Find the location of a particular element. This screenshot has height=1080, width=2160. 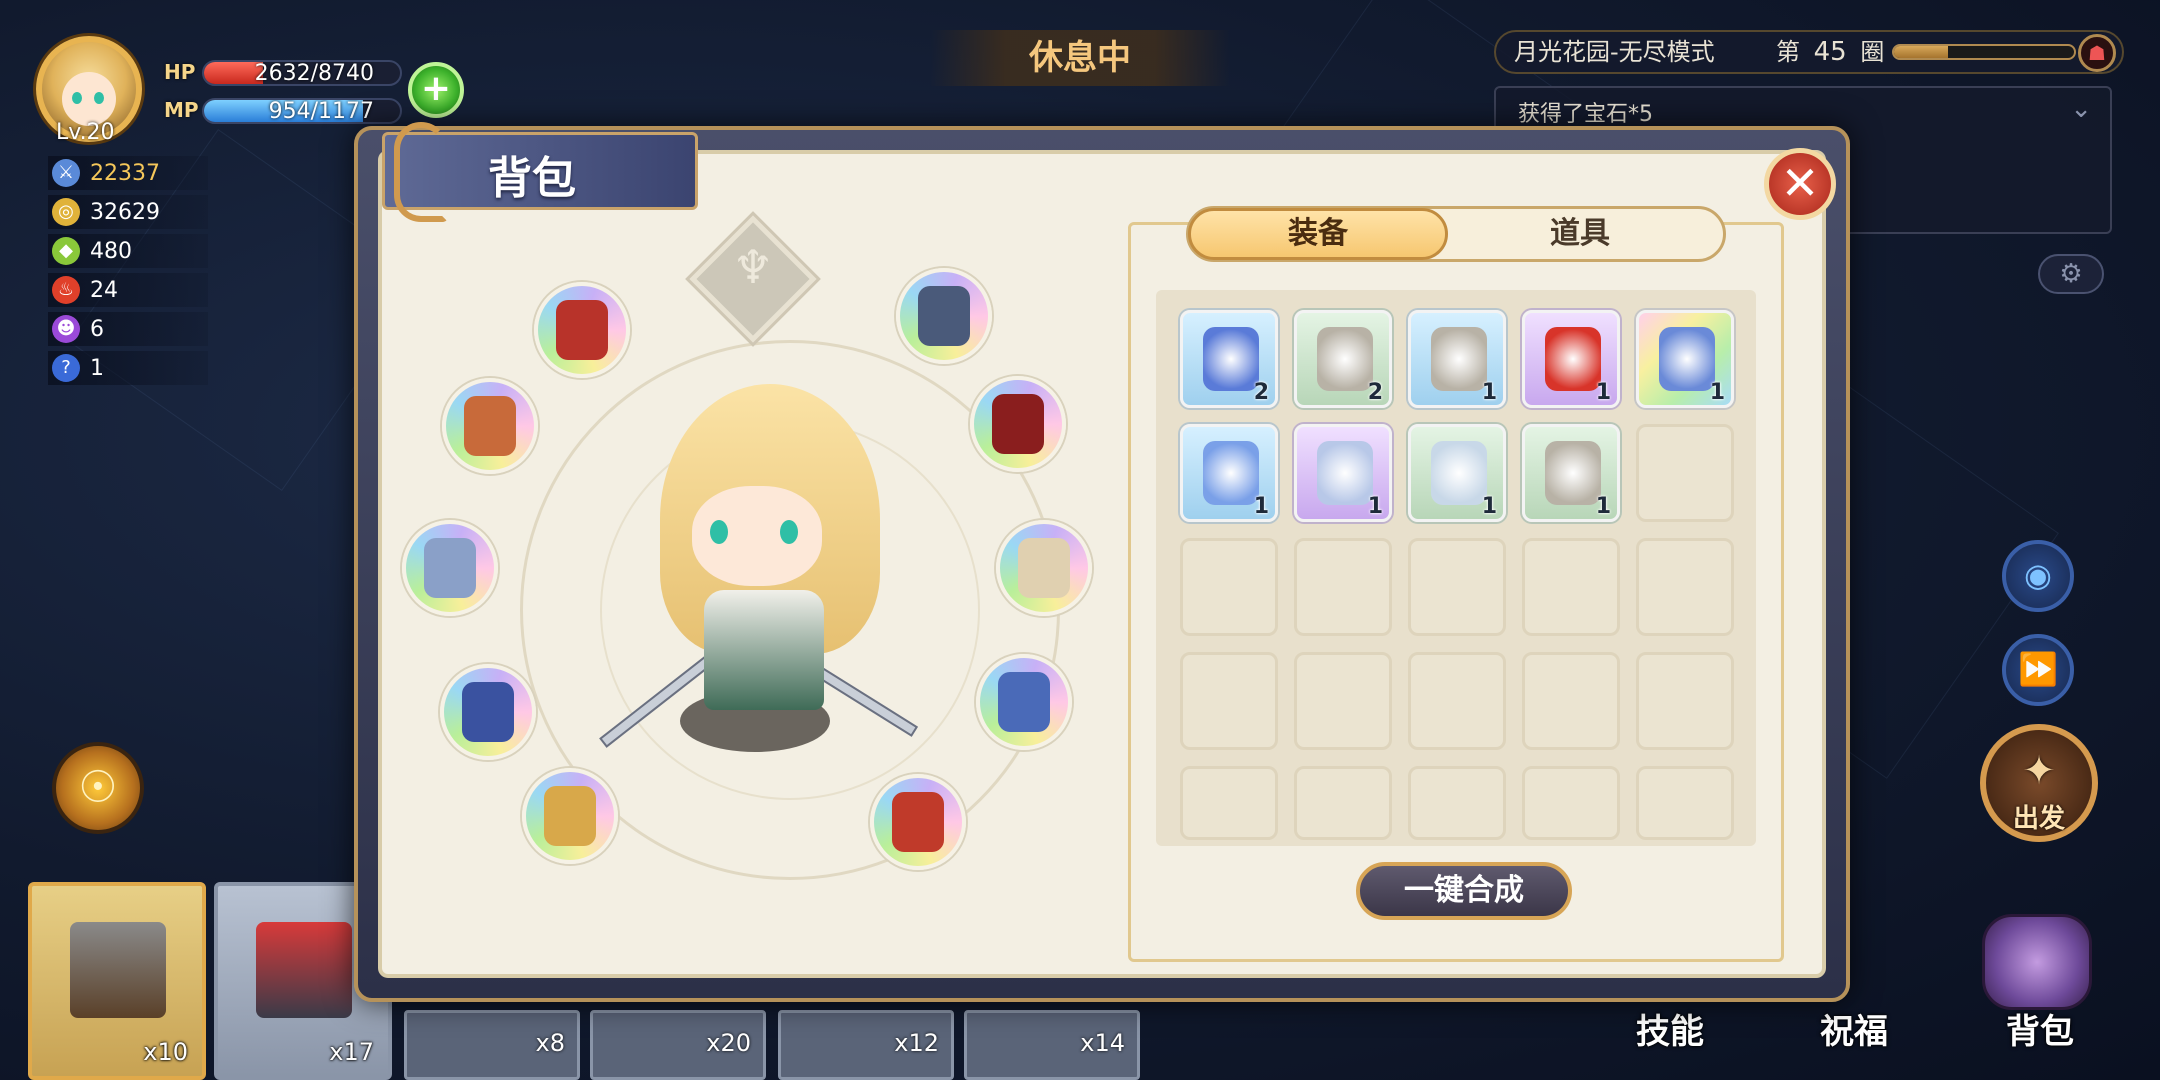

bracelet-slot is located at coordinates (488, 712).